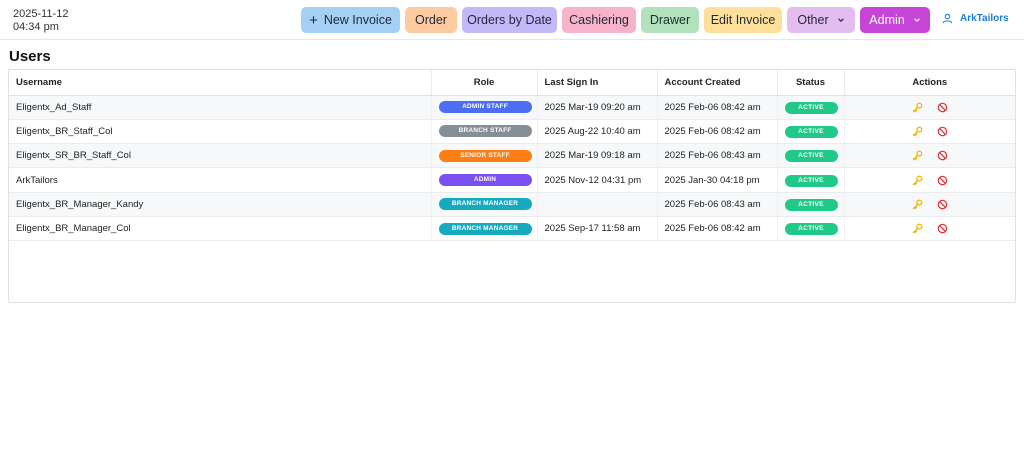  Describe the element at coordinates (929, 83) in the screenshot. I see `column-header-actions: Actions` at that location.